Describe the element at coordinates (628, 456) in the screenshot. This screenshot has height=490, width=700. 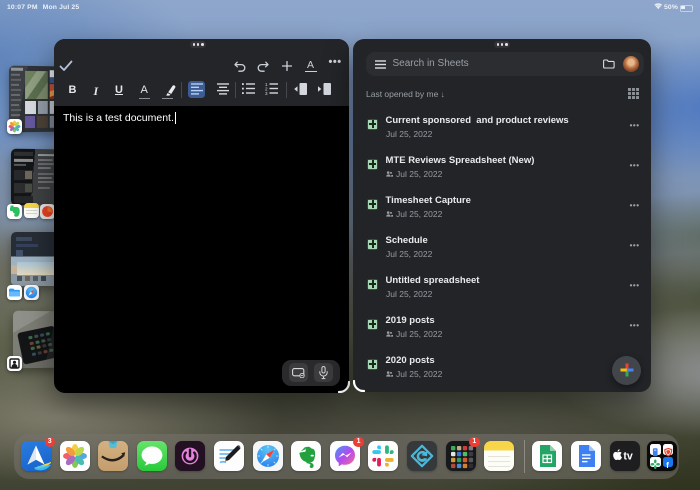
I see `svg-text: tv` at that location.